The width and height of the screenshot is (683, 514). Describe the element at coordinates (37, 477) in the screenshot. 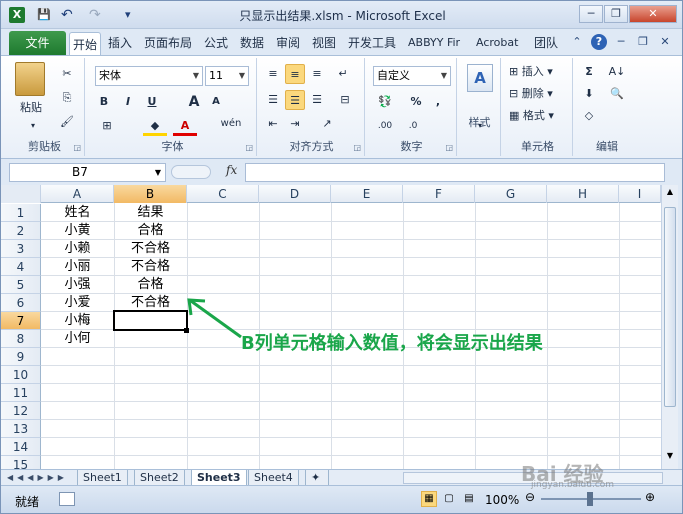

I see `sheet-nav-icon: ◀◀◀▶▶▶` at that location.